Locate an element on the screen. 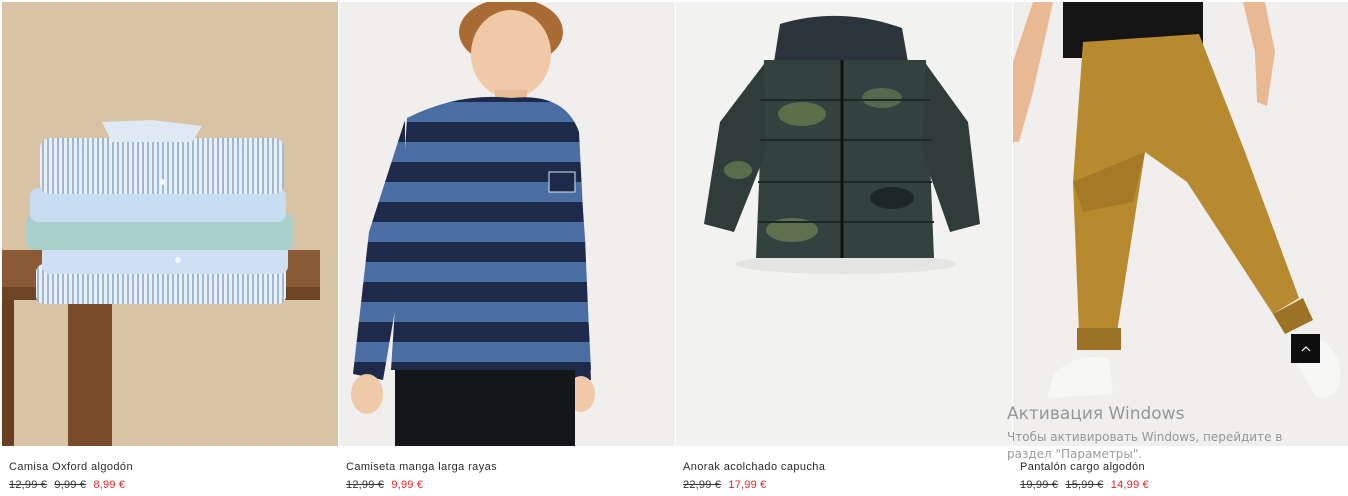 The height and width of the screenshot is (496, 1348). previous-price: 15,99 € is located at coordinates (1084, 485).